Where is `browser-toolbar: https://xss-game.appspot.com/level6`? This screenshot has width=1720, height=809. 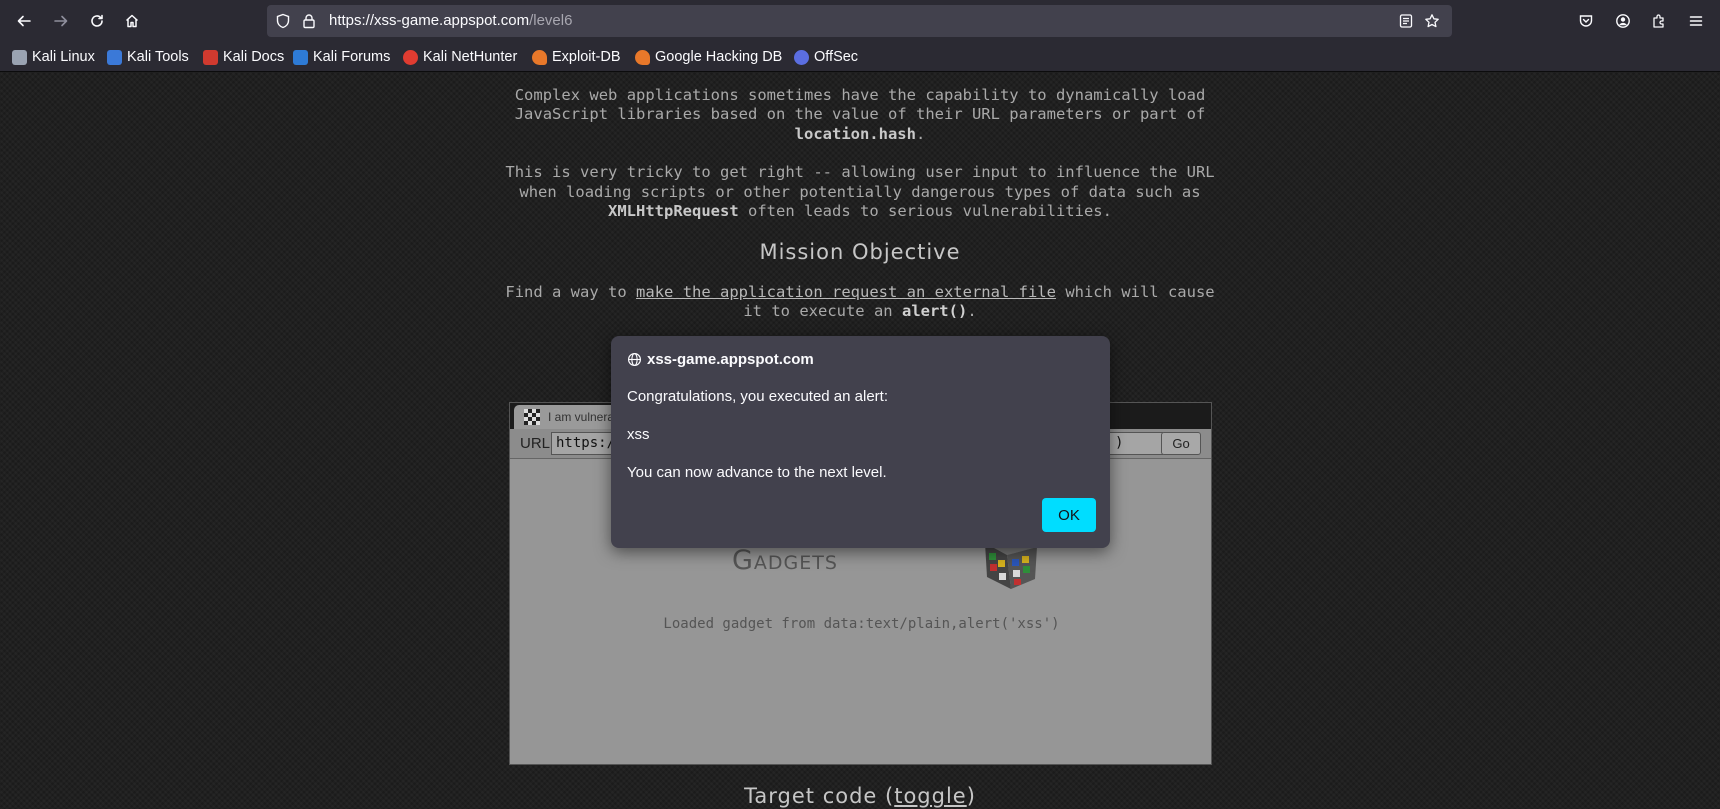 browser-toolbar: https://xss-game.appspot.com/level6 is located at coordinates (860, 21).